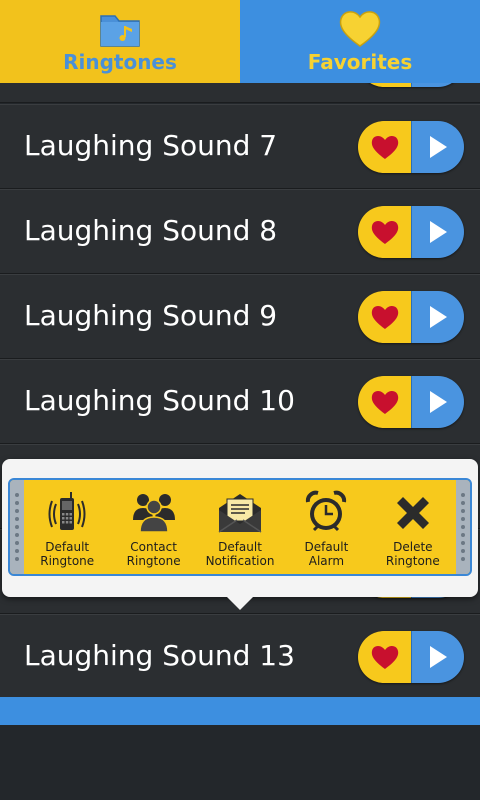 This screenshot has width=480, height=800. What do you see at coordinates (240, 711) in the screenshot?
I see `bottom-bar` at bounding box center [240, 711].